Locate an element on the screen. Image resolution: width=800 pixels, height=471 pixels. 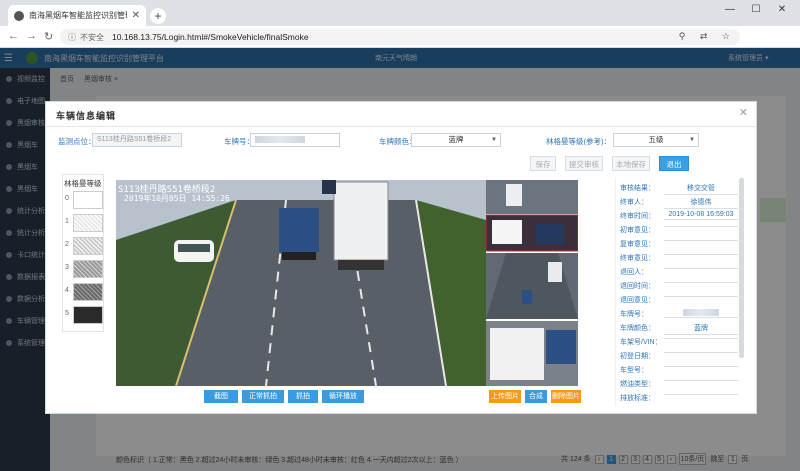
location-label: 监测点位： is located at coordinates (77, 141).